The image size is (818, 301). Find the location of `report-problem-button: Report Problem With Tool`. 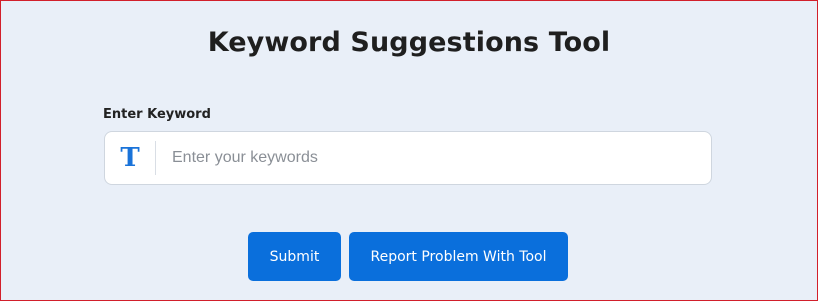

report-problem-button: Report Problem With Tool is located at coordinates (458, 256).